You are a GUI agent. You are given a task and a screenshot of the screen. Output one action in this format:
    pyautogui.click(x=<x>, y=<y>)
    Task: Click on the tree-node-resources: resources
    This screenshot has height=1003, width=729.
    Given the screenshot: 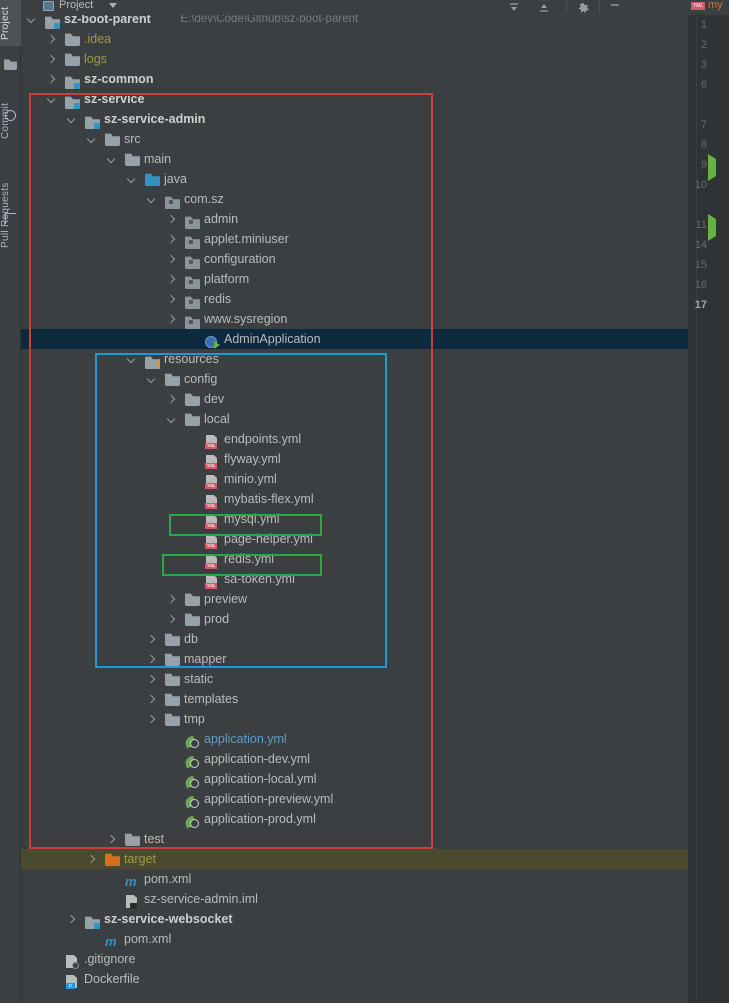 What is the action you would take?
    pyautogui.click(x=354, y=359)
    